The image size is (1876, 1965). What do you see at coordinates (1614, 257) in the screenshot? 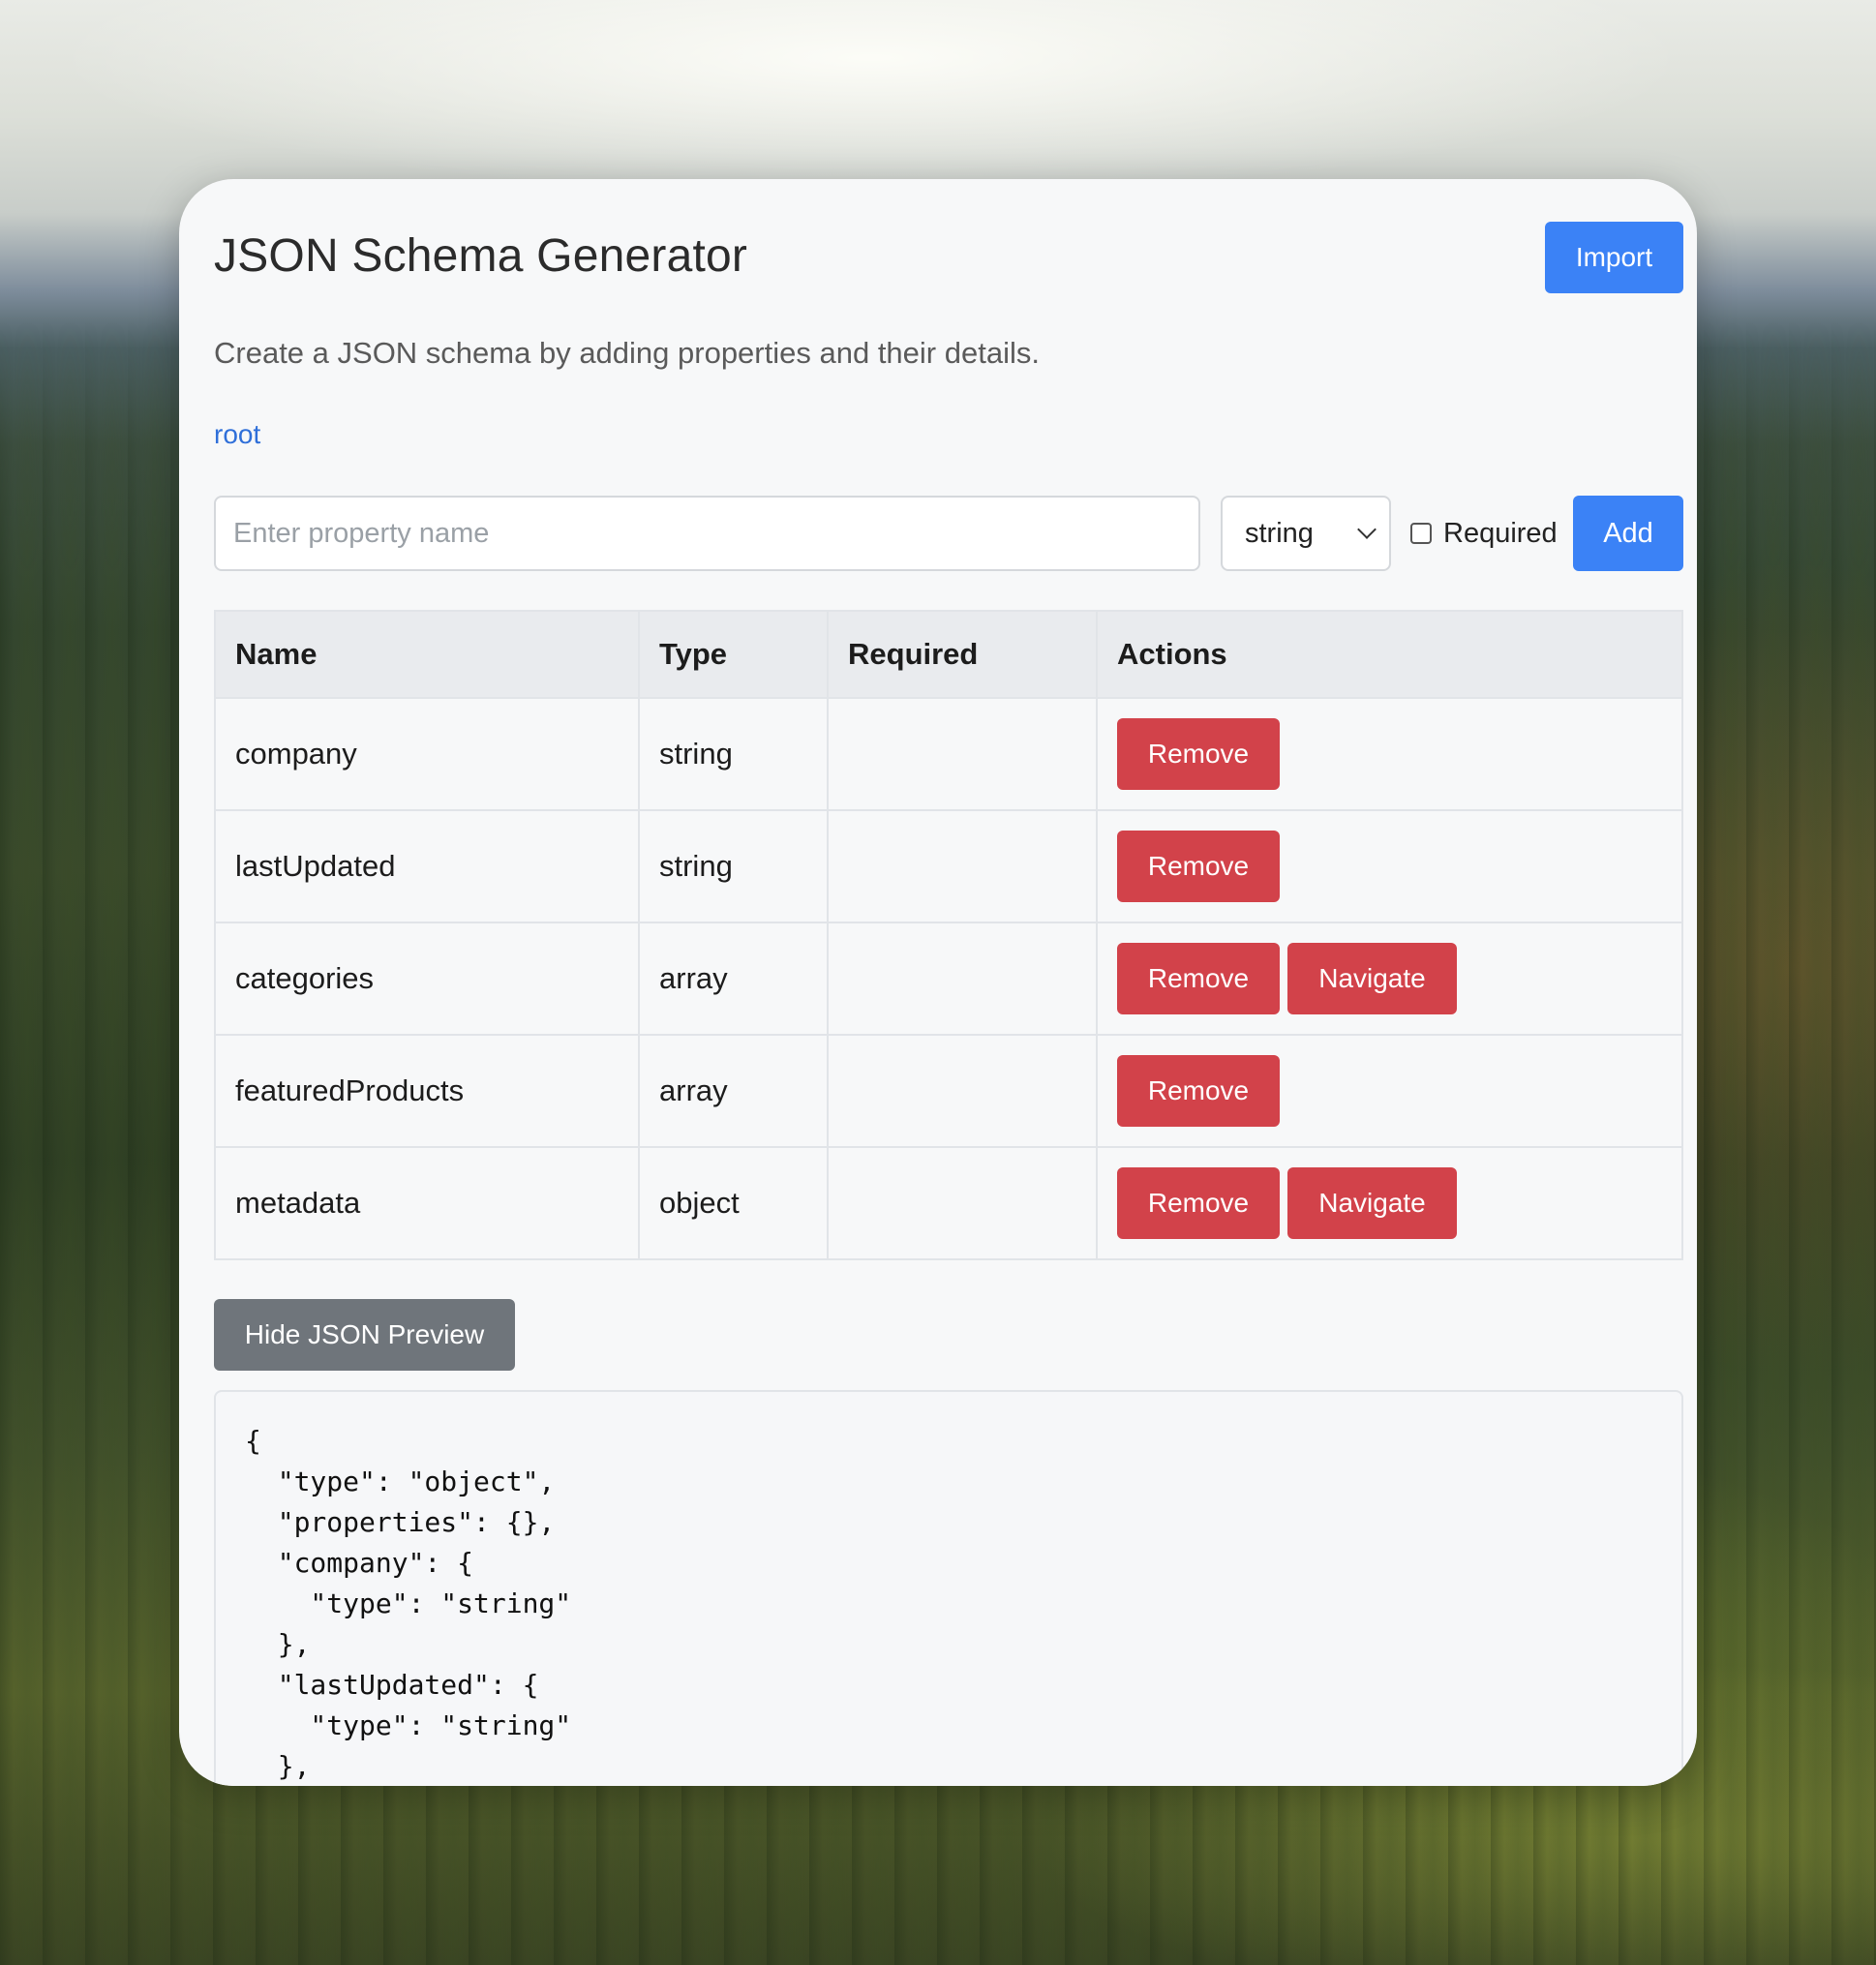
I see `import-button: Import` at bounding box center [1614, 257].